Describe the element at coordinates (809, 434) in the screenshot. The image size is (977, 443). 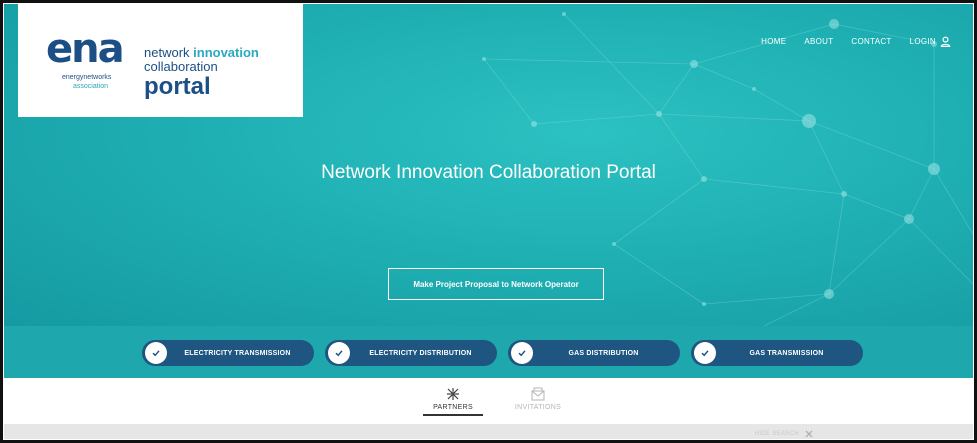
I see `close-icon` at that location.